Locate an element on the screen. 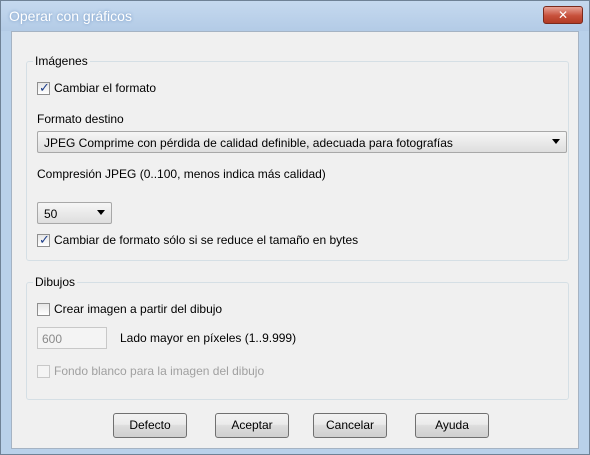 The height and width of the screenshot is (455, 590). title-bar: Operar con gráficos ✕ is located at coordinates (295, 16).